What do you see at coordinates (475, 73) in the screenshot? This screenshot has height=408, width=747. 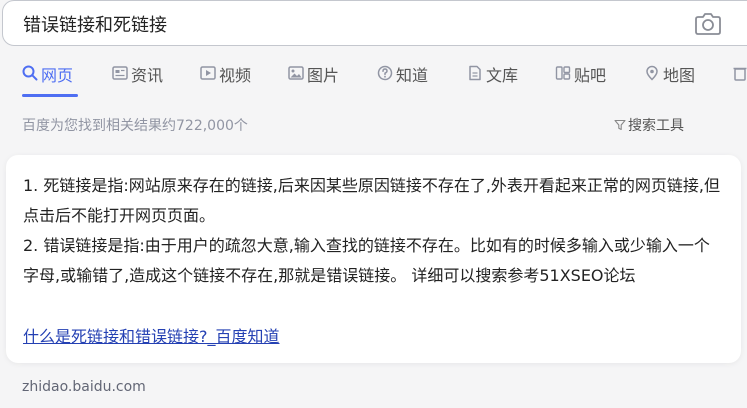 I see `document-icon` at bounding box center [475, 73].